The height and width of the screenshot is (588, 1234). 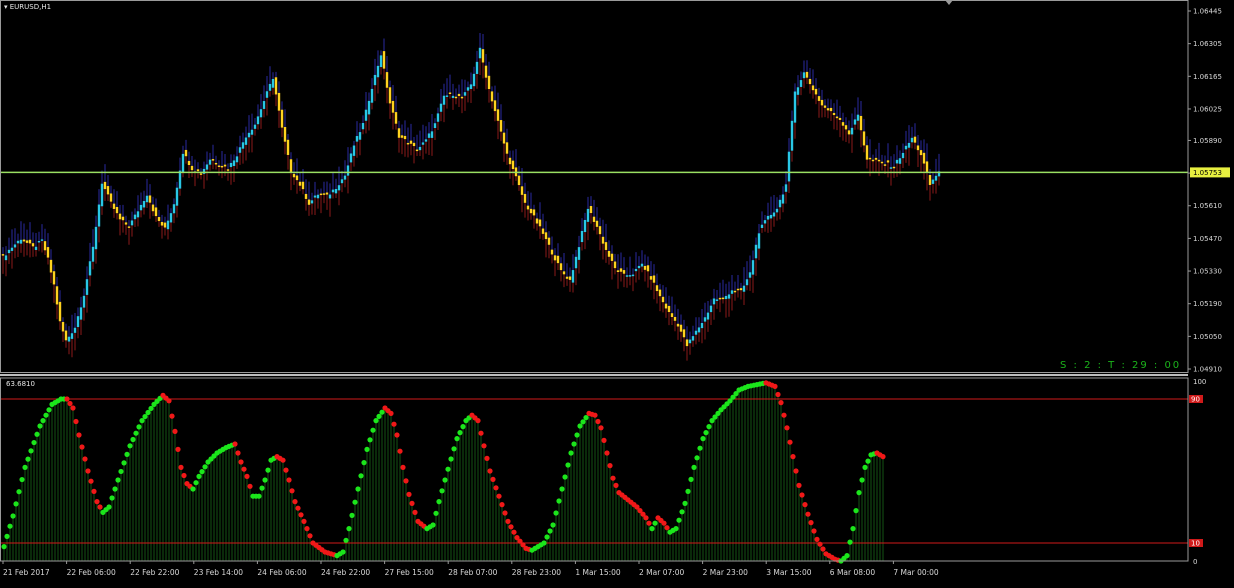 What do you see at coordinates (6, 7) in the screenshot?
I see `dropdown-triangle-icon: ▾` at bounding box center [6, 7].